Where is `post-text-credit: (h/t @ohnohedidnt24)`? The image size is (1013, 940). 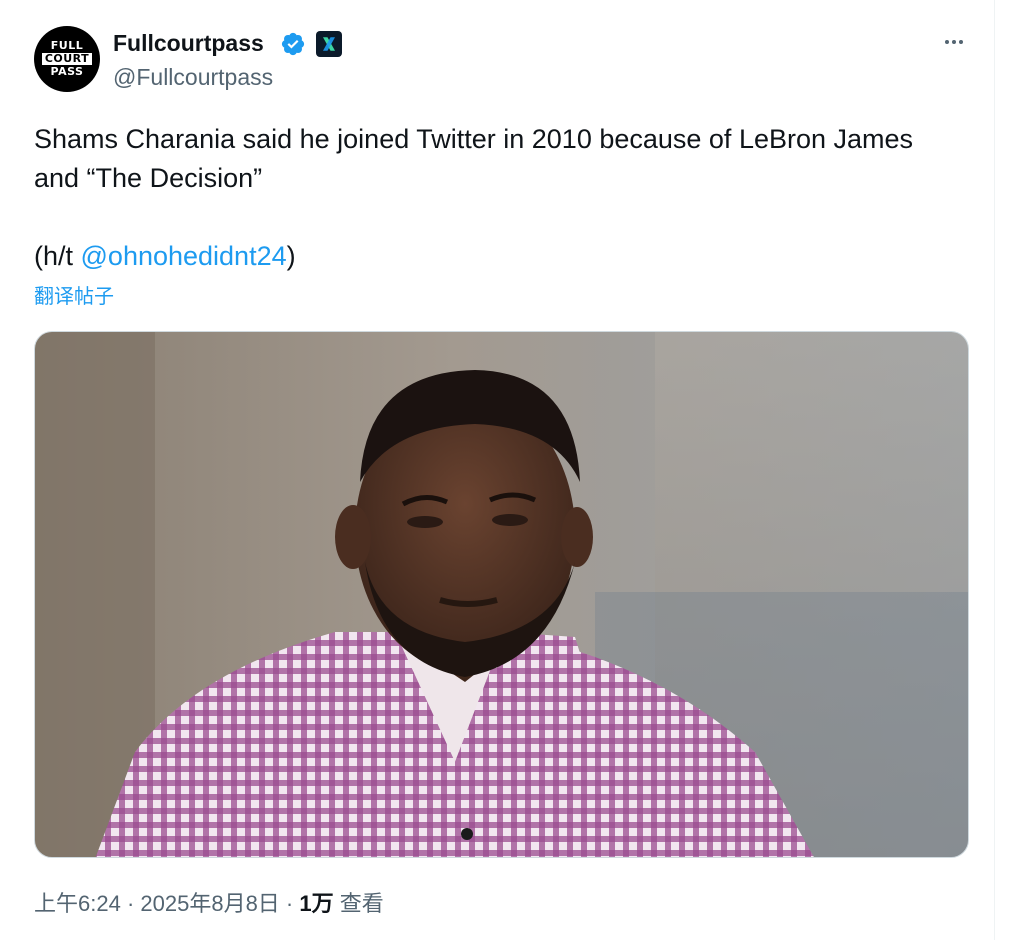 post-text-credit: (h/t @ohnohedidnt24) is located at coordinates (504, 256).